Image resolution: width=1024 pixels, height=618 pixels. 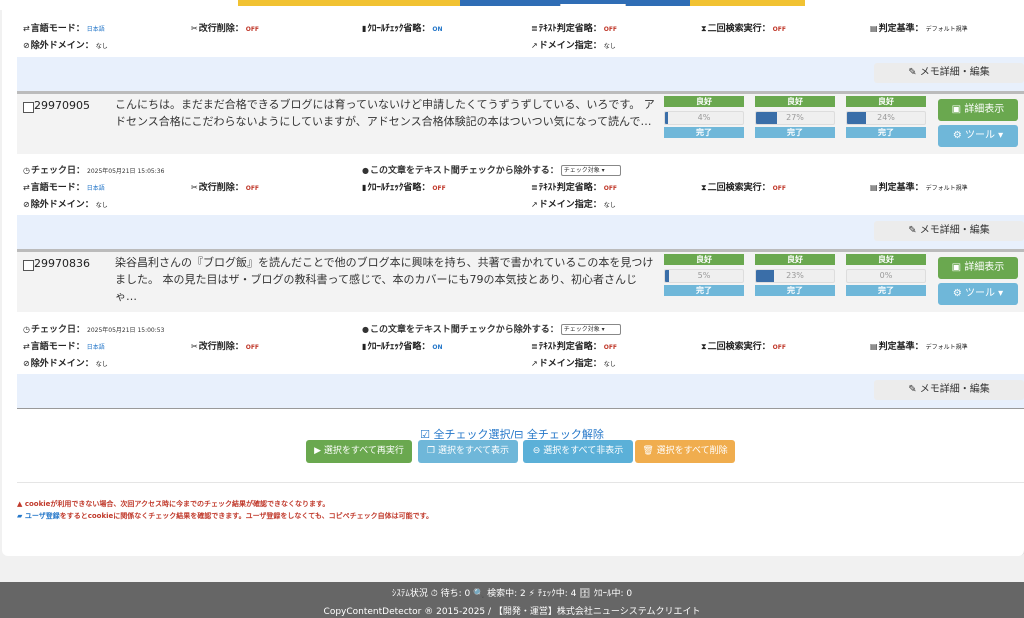 I want to click on domain-row: ⊘除外ドメイン： なし ↗ドメイン指定： なし, so click(x=520, y=45).